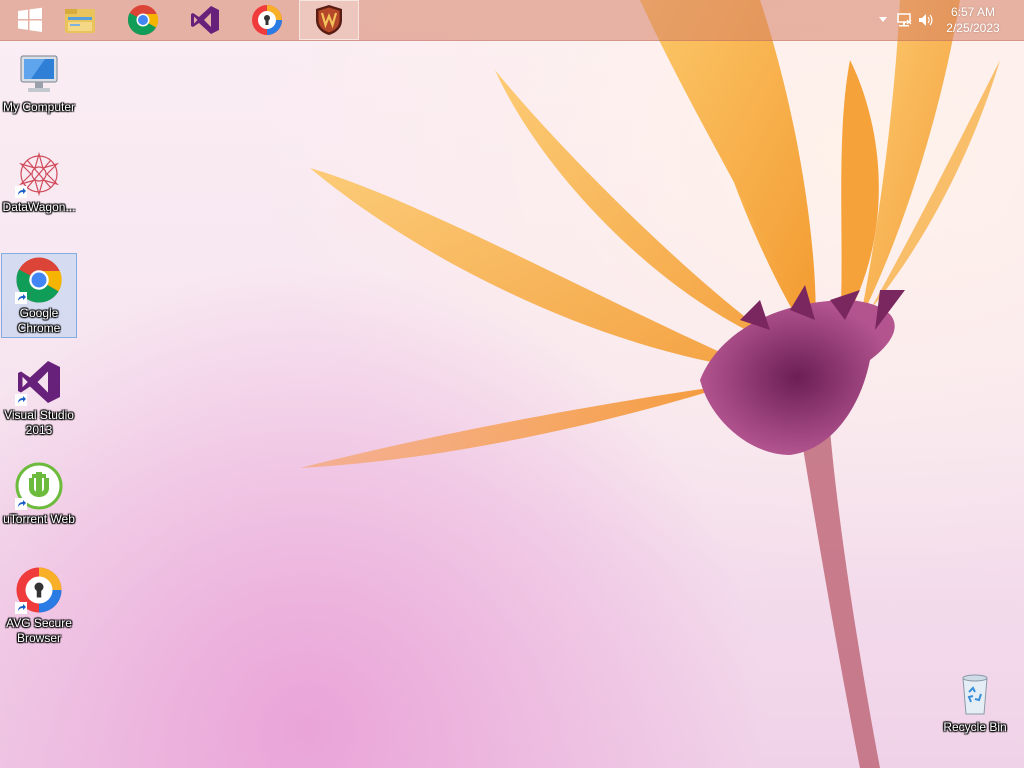 Image resolution: width=1024 pixels, height=768 pixels. What do you see at coordinates (39, 295) in the screenshot?
I see `desktop-icon-google-chrome: Google Chrome` at bounding box center [39, 295].